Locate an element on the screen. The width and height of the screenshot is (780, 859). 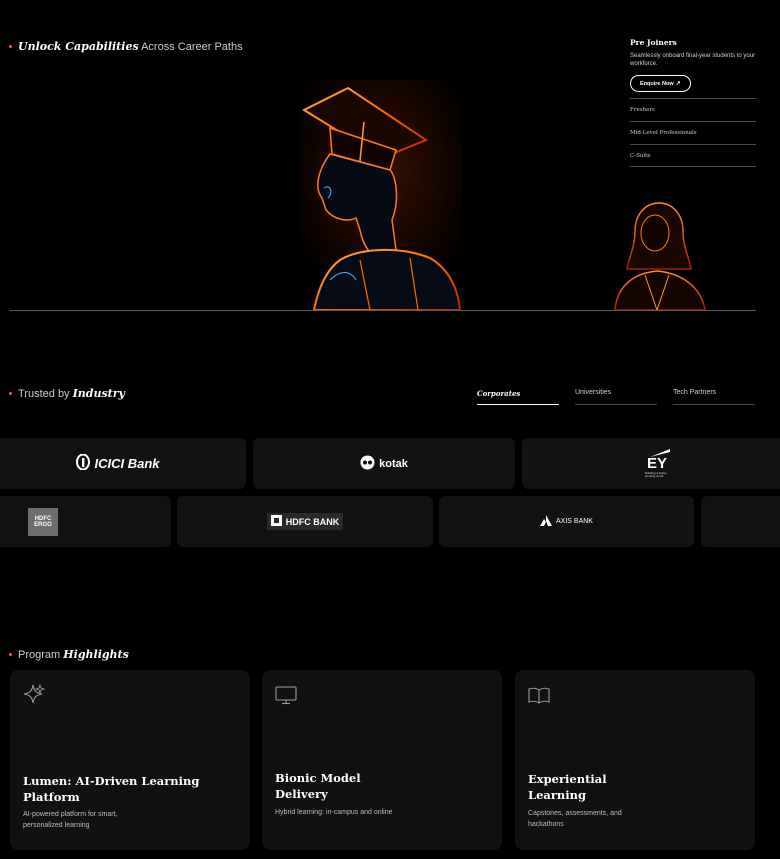
partner-tabs: Corporates Universities Tech Partners is located at coordinates (616, 397).